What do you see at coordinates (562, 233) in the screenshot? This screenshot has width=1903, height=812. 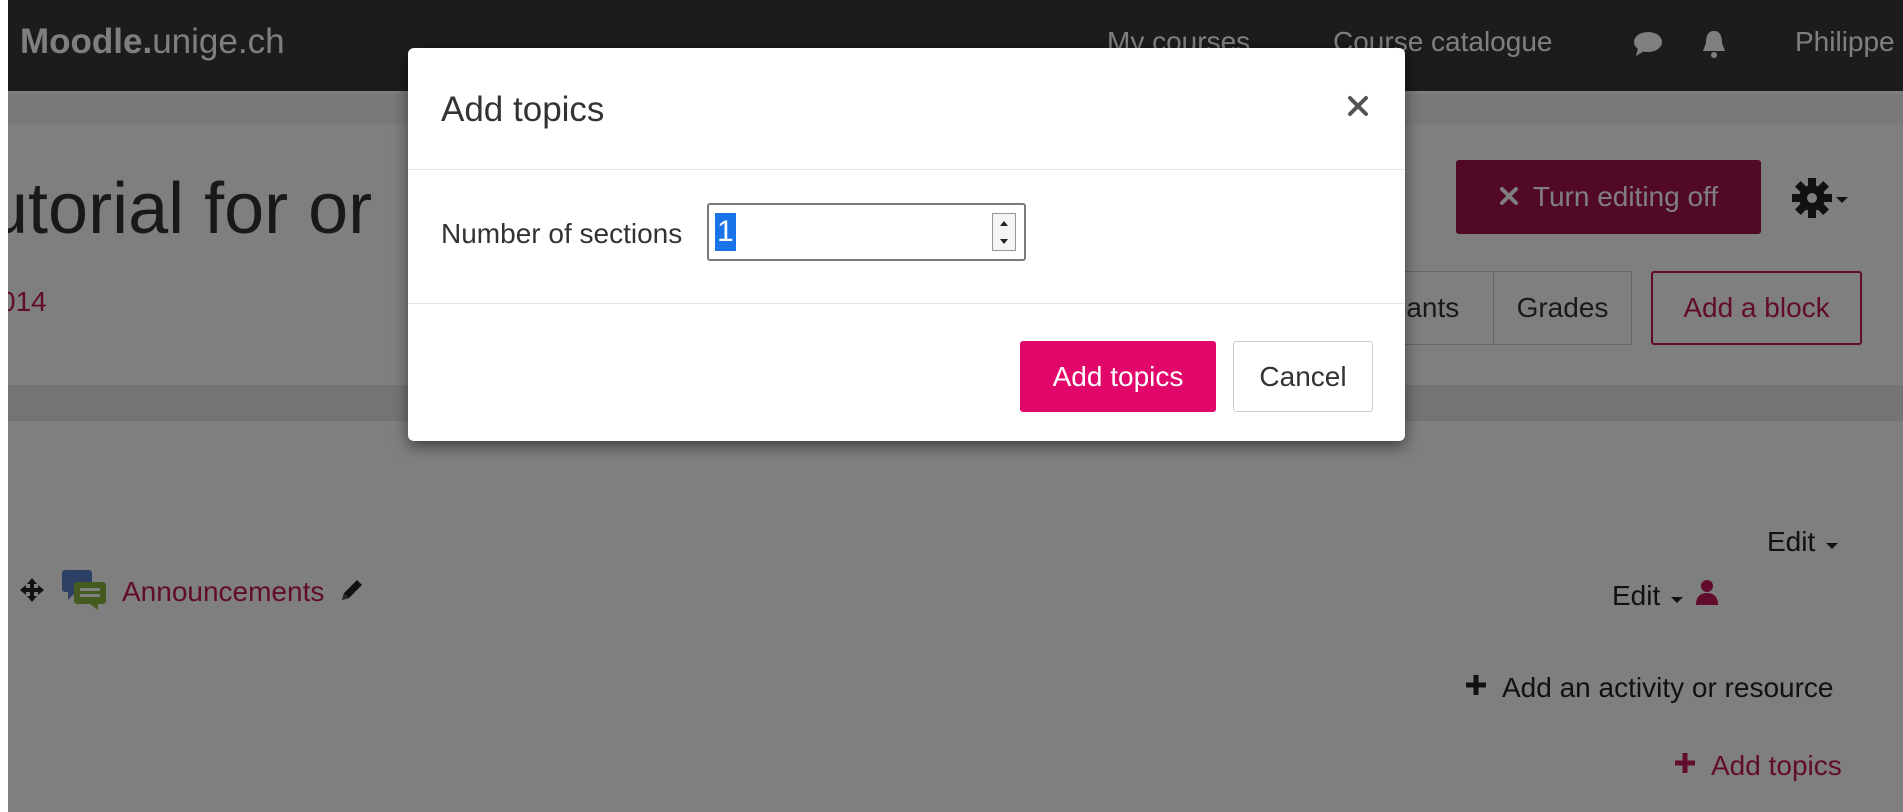 I see `number-of-sections-label: Number of sections` at bounding box center [562, 233].